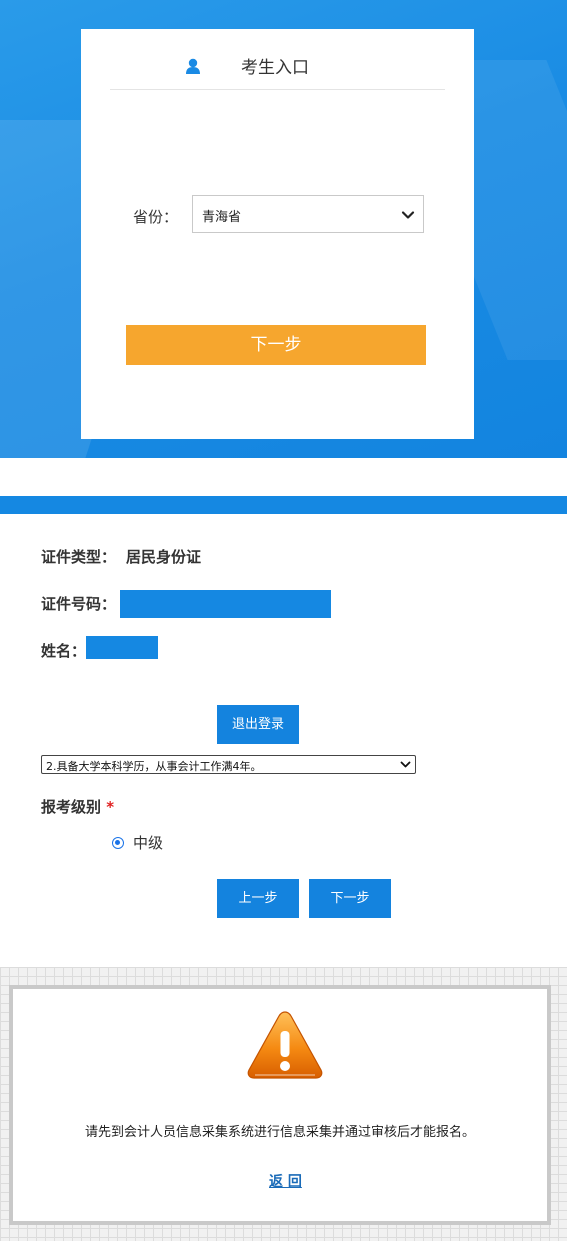 This screenshot has height=1241, width=567. What do you see at coordinates (79, 604) in the screenshot?
I see `id-number-label: 证件号码：` at bounding box center [79, 604].